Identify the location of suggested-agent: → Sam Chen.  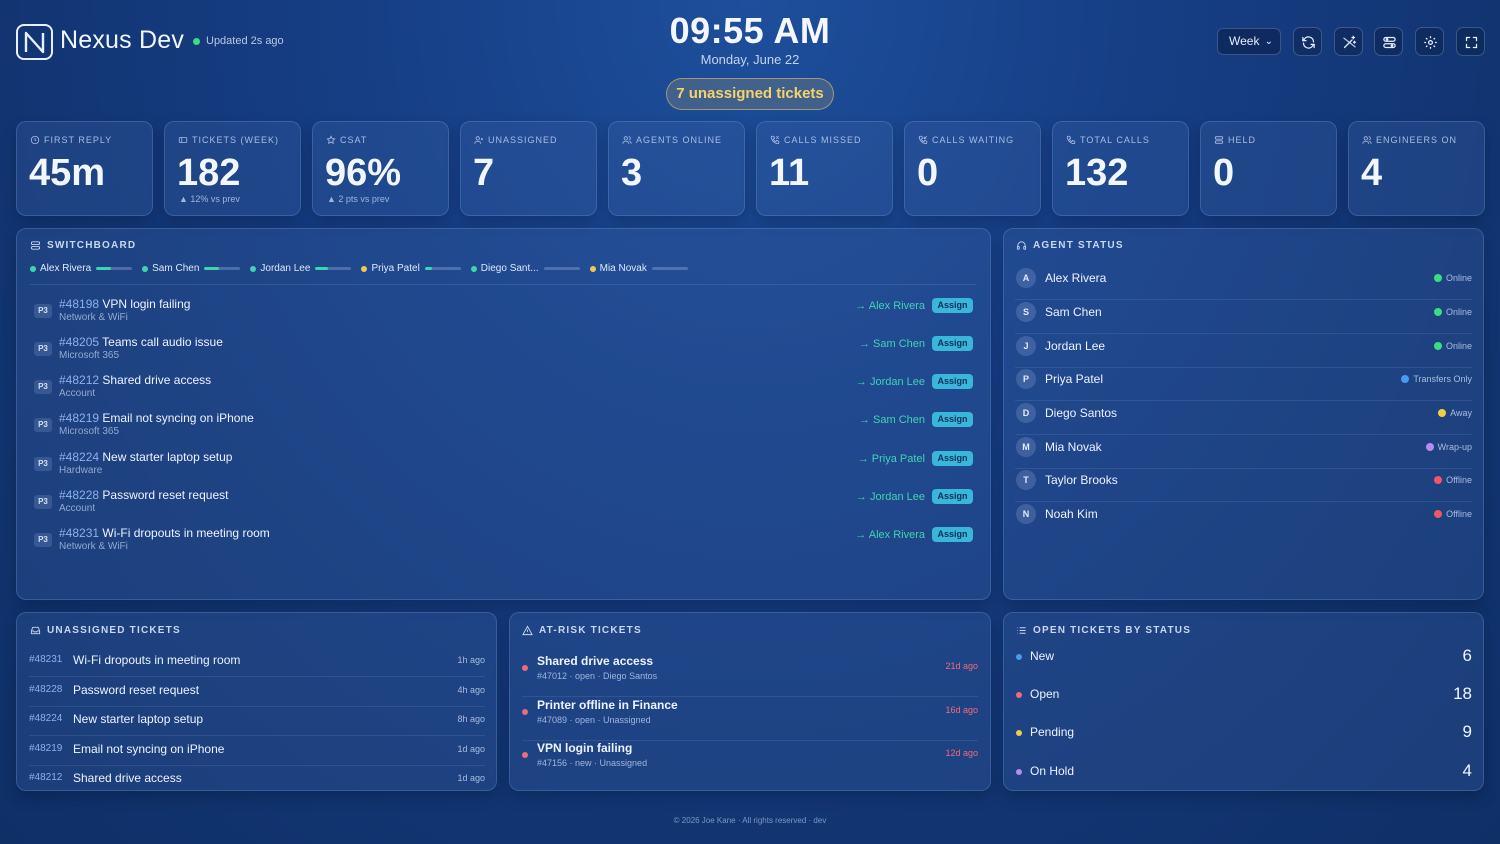
(891, 344).